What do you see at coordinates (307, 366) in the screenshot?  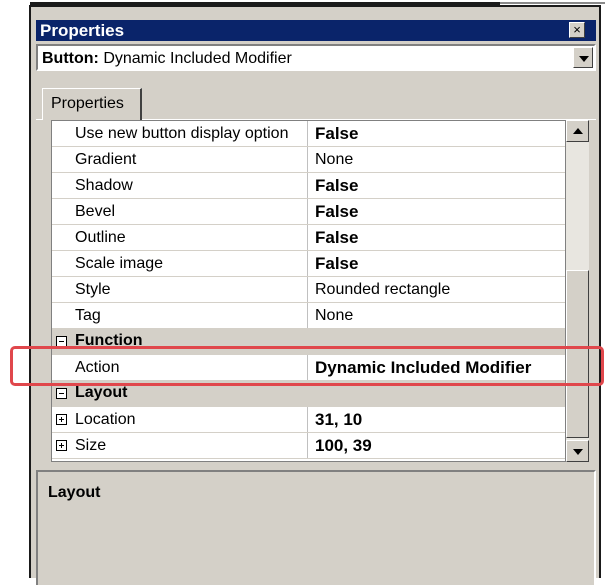 I see `annotation-highlight` at bounding box center [307, 366].